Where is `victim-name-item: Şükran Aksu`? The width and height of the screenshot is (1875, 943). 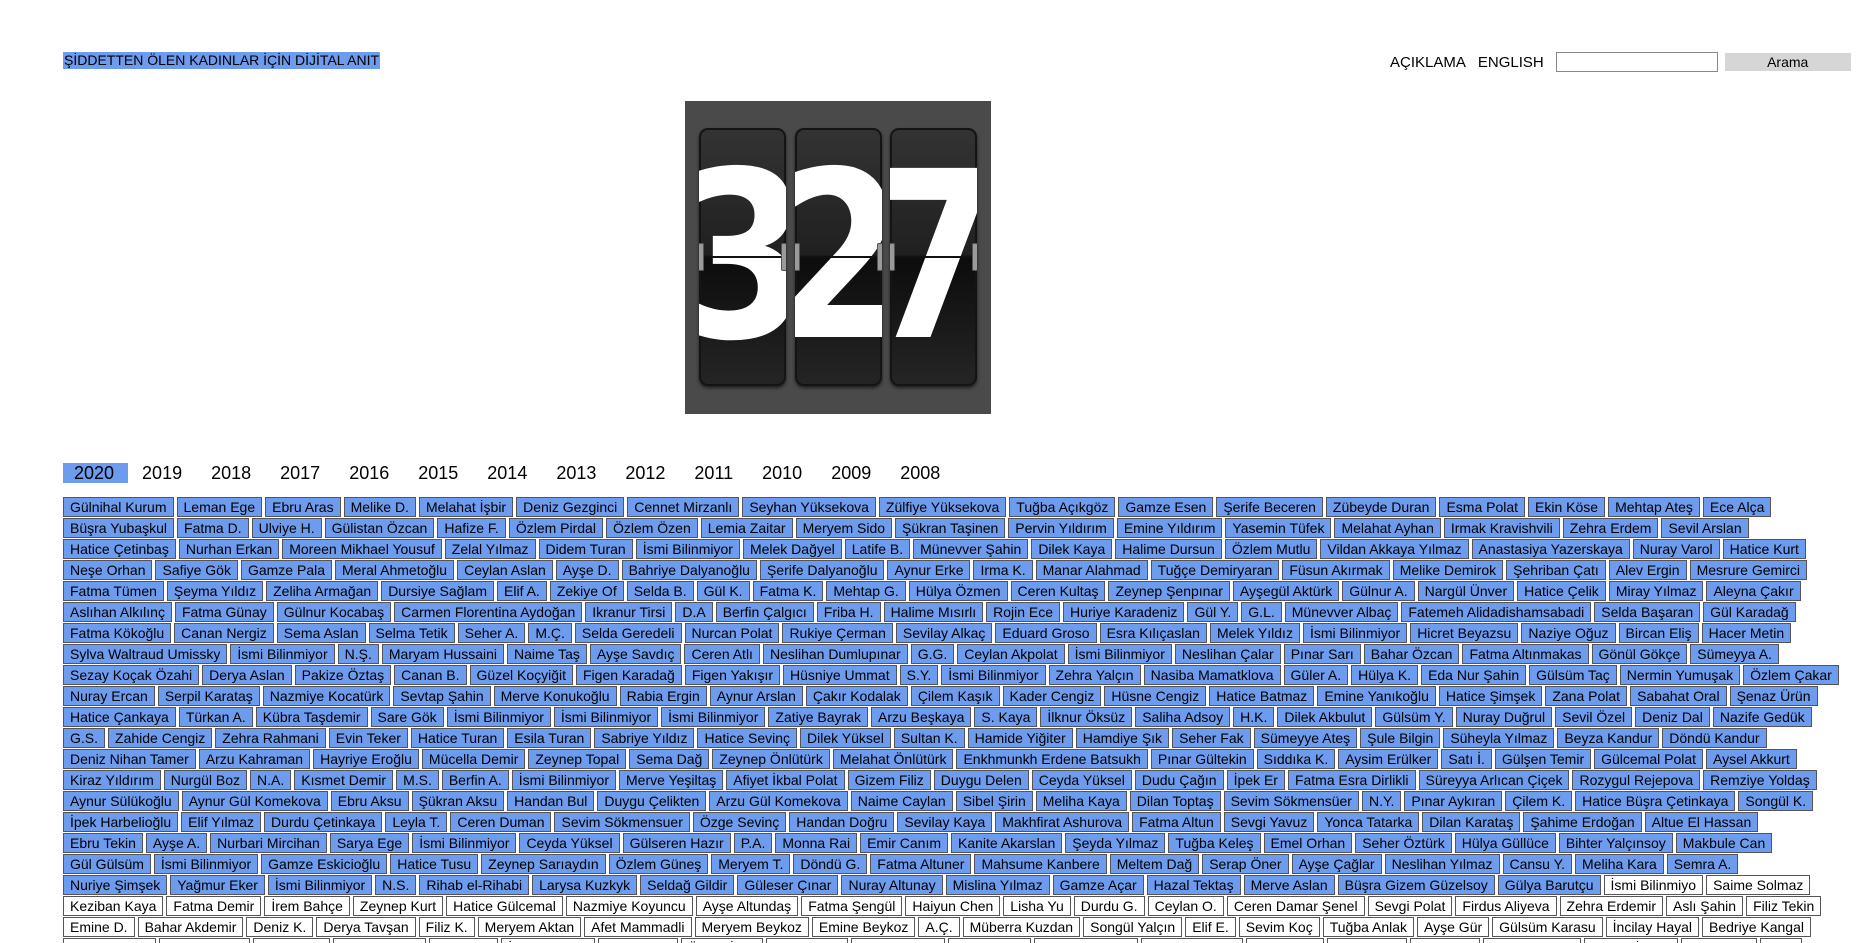 victim-name-item: Şükran Aksu is located at coordinates (458, 801).